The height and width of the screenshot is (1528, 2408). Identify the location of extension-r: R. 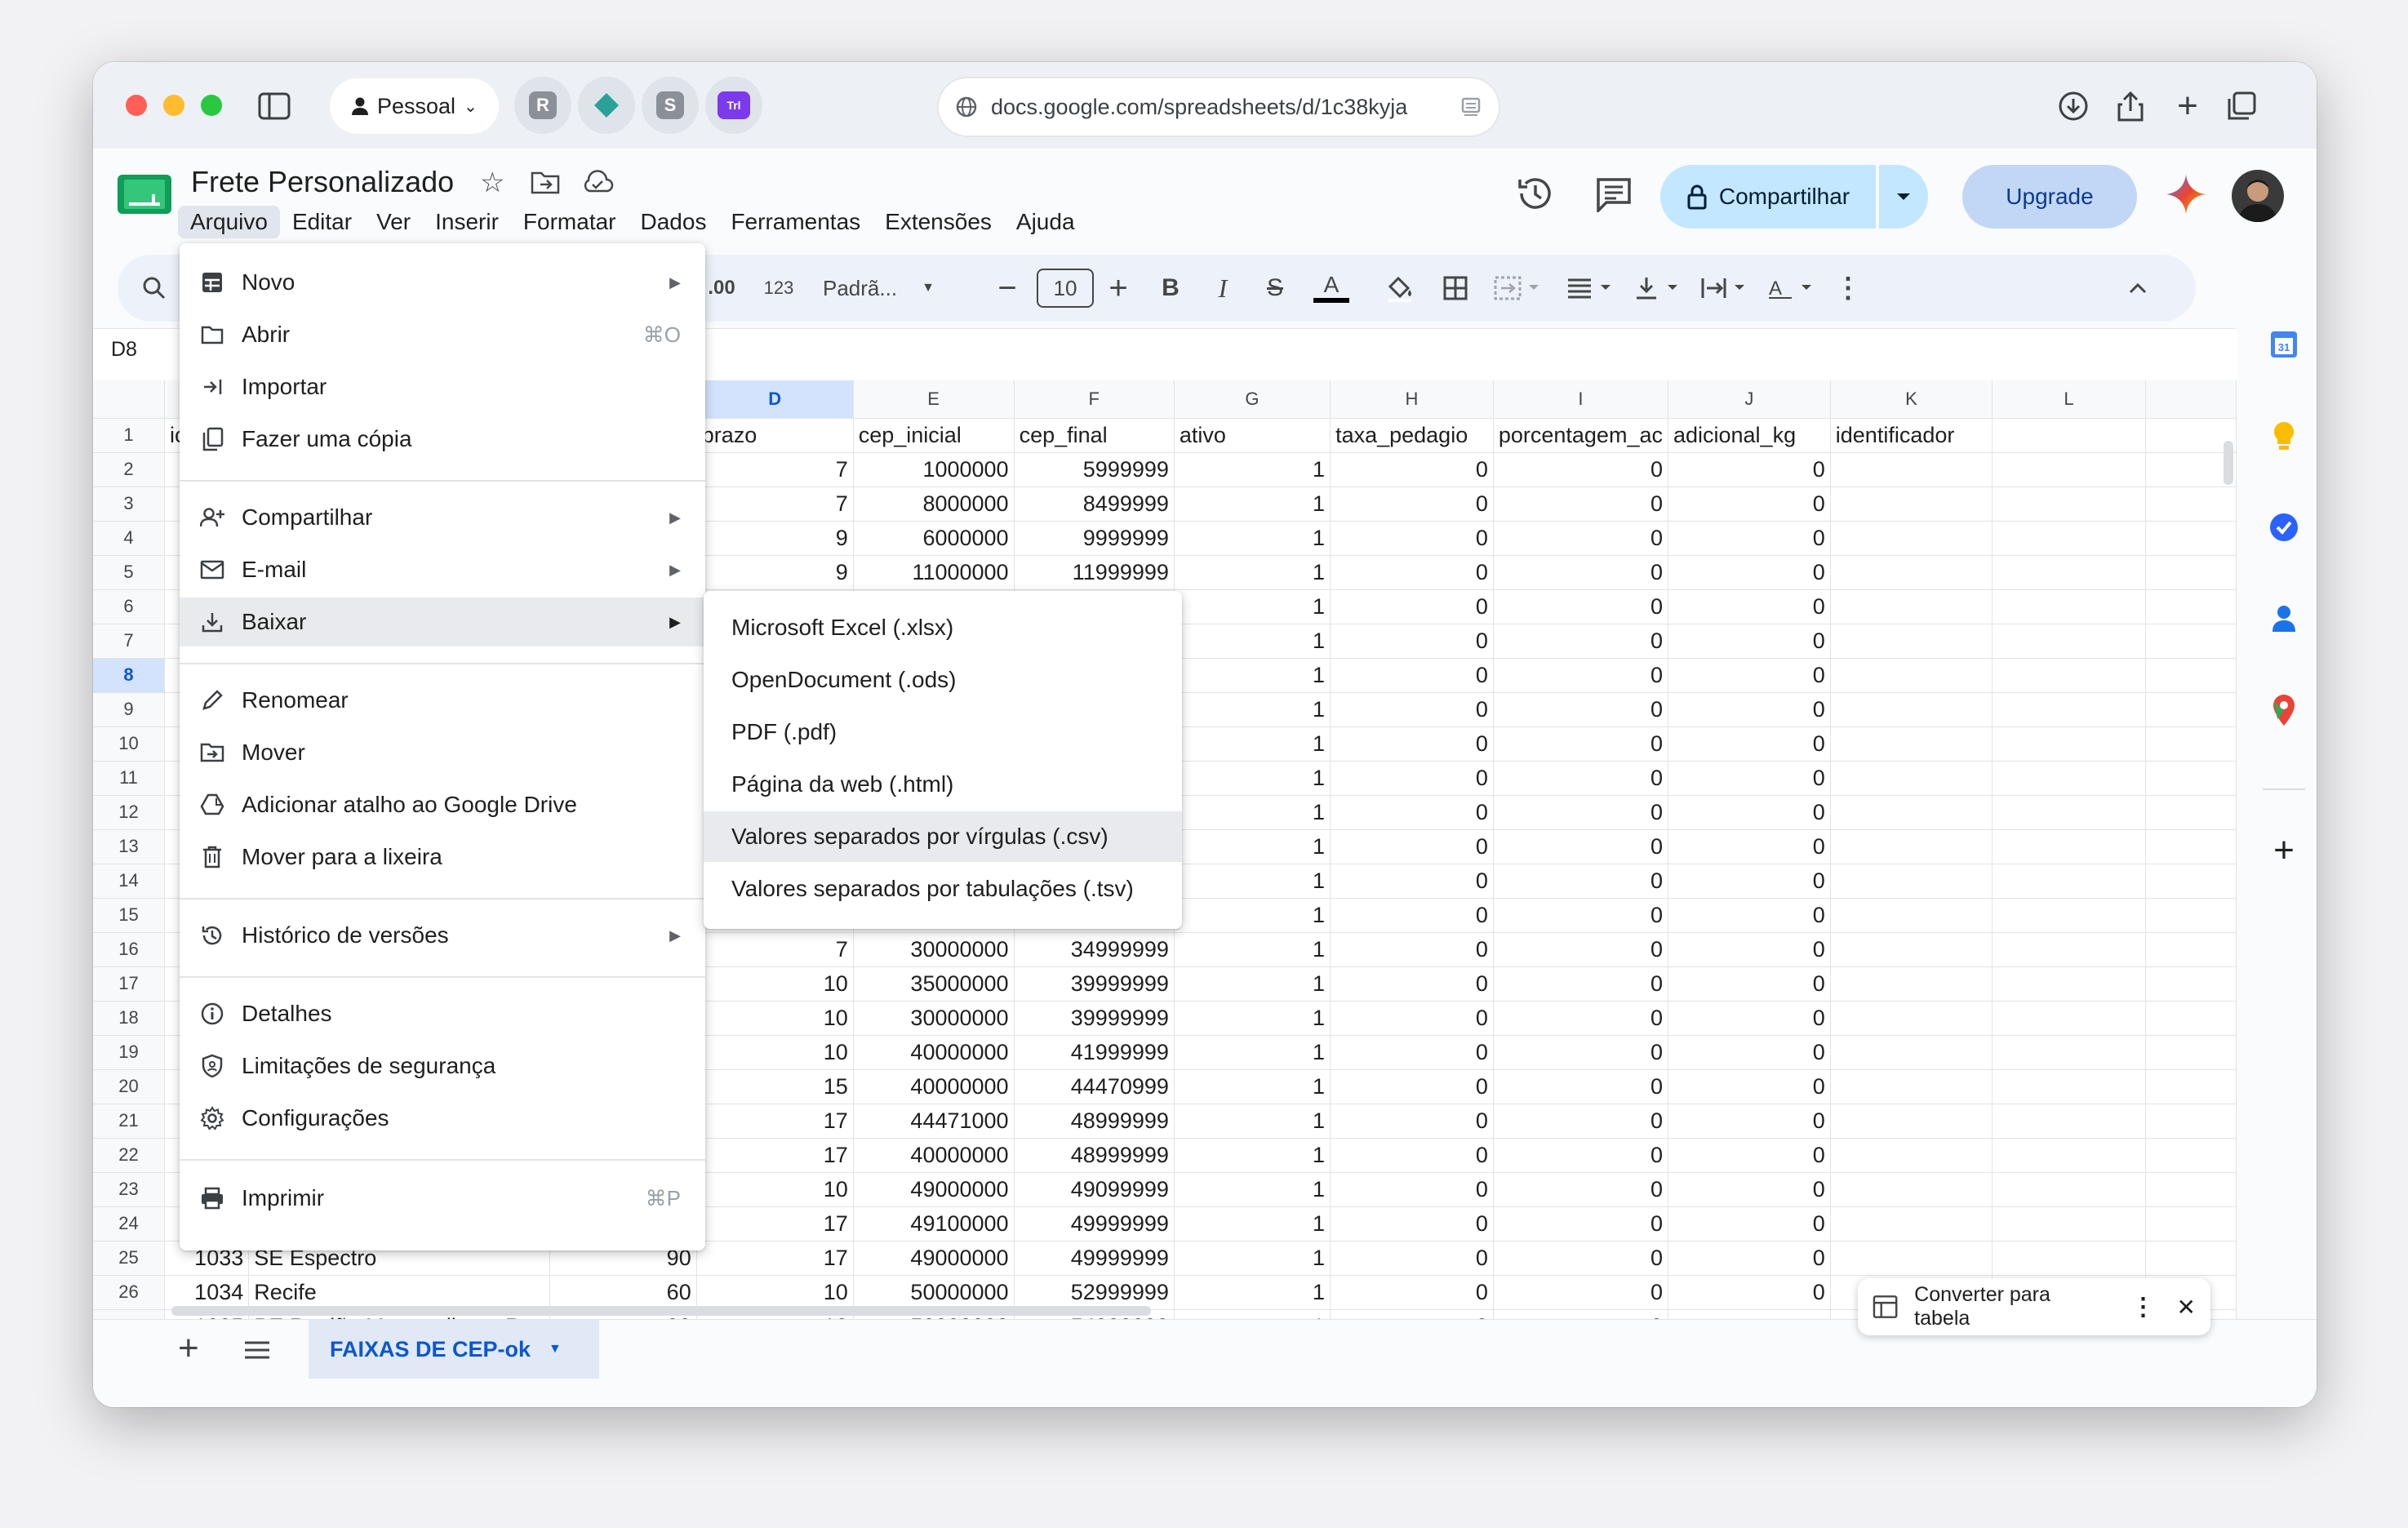
(542, 105).